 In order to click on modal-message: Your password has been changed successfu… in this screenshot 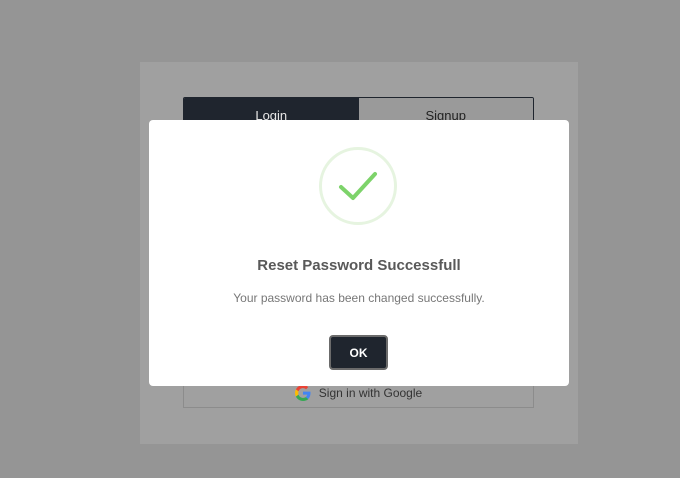, I will do `click(359, 298)`.